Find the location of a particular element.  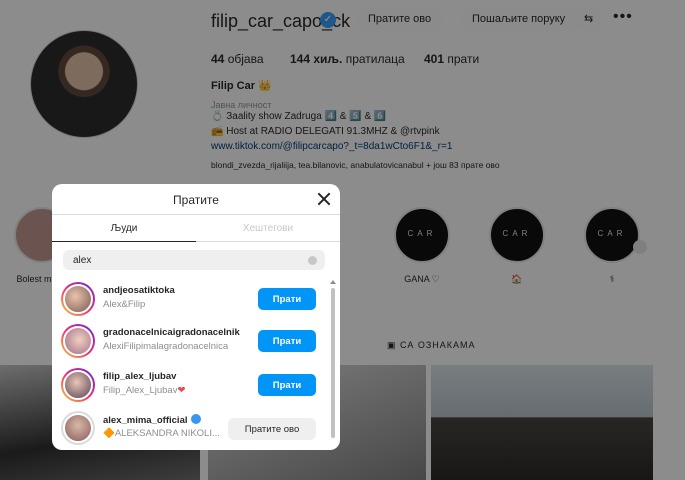

row-fullname: Alex&Filip is located at coordinates (124, 304).